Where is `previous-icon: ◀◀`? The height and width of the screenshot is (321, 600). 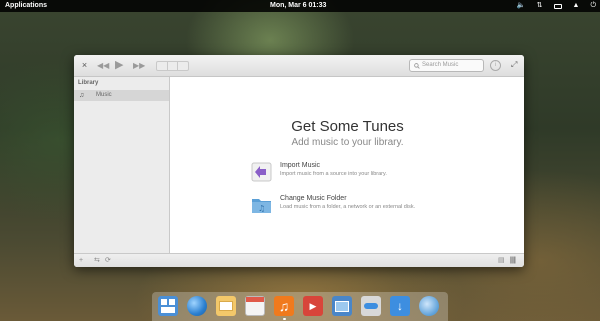 previous-icon: ◀◀ is located at coordinates (103, 66).